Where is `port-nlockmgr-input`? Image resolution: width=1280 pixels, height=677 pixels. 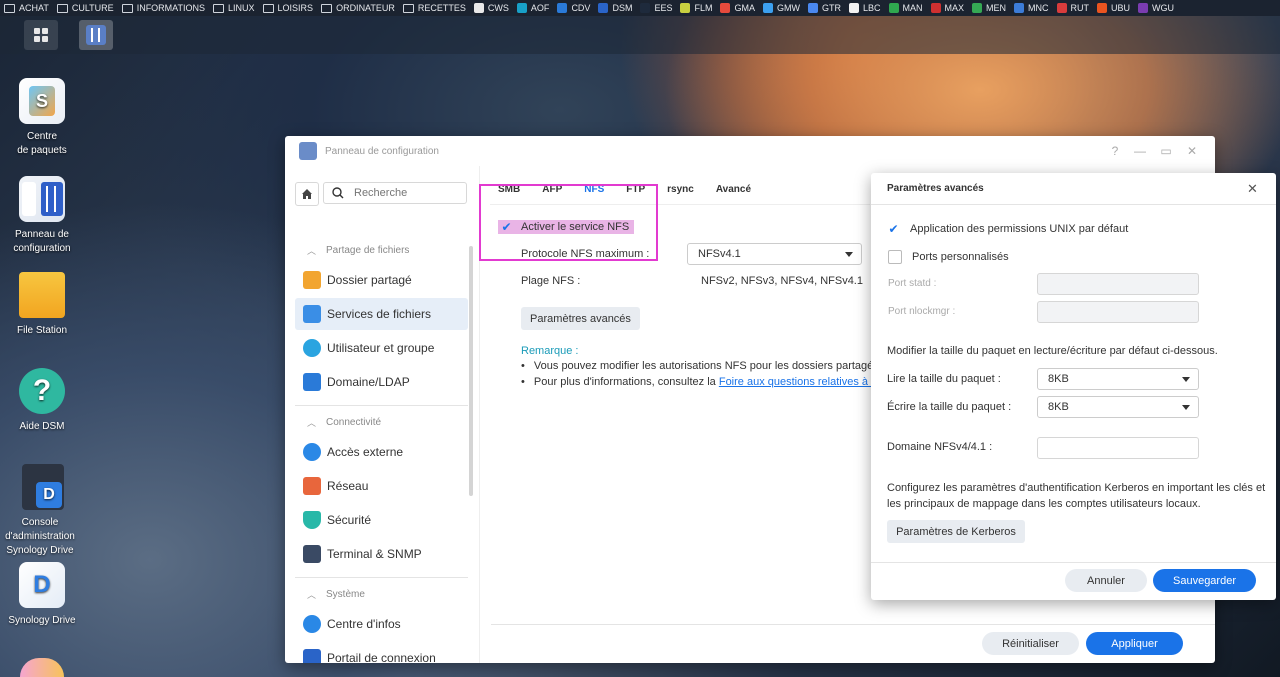 port-nlockmgr-input is located at coordinates (1118, 312).